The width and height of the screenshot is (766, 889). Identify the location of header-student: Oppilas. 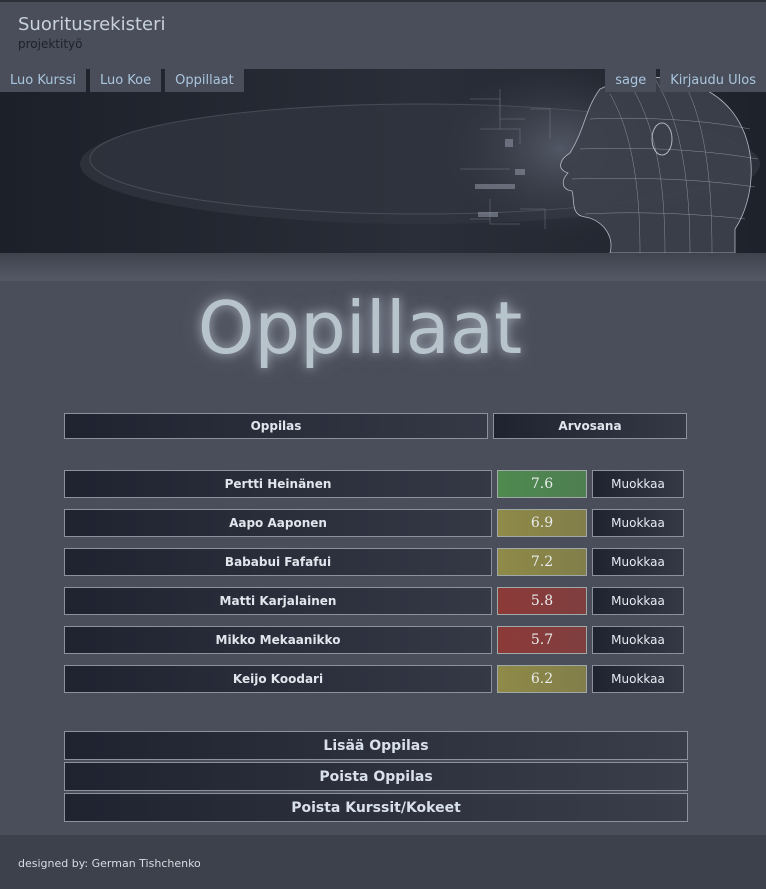
(276, 426).